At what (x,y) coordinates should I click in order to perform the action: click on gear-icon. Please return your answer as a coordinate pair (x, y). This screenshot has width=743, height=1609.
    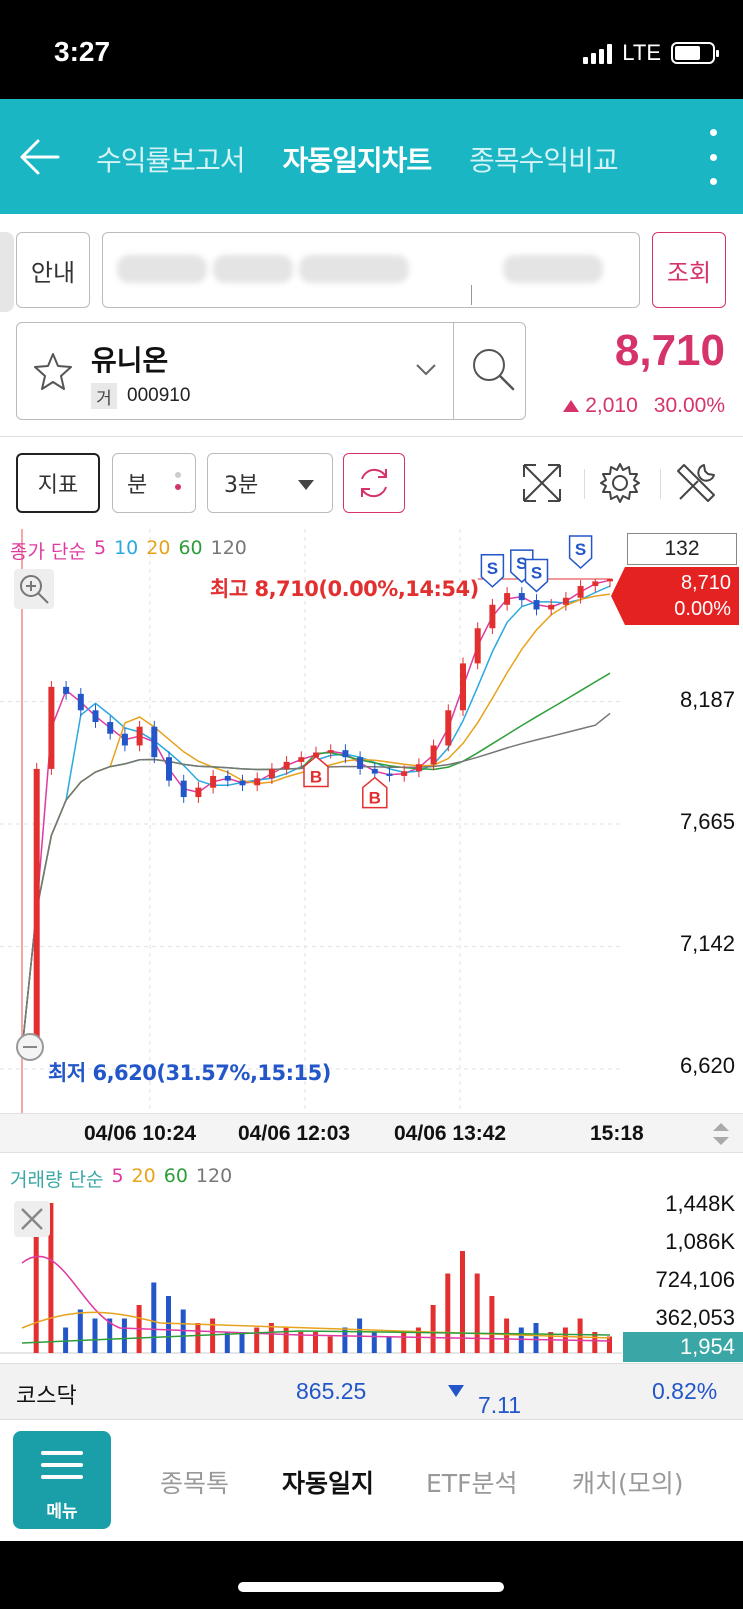
    Looking at the image, I should click on (620, 483).